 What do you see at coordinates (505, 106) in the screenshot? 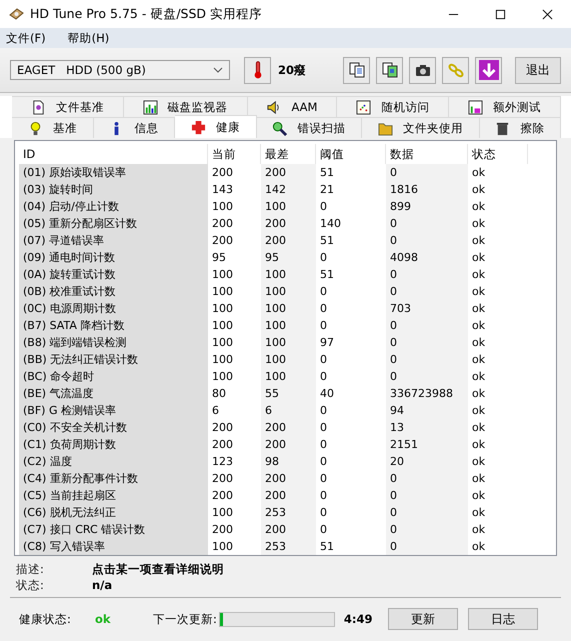
I see `tab: 额外测试` at bounding box center [505, 106].